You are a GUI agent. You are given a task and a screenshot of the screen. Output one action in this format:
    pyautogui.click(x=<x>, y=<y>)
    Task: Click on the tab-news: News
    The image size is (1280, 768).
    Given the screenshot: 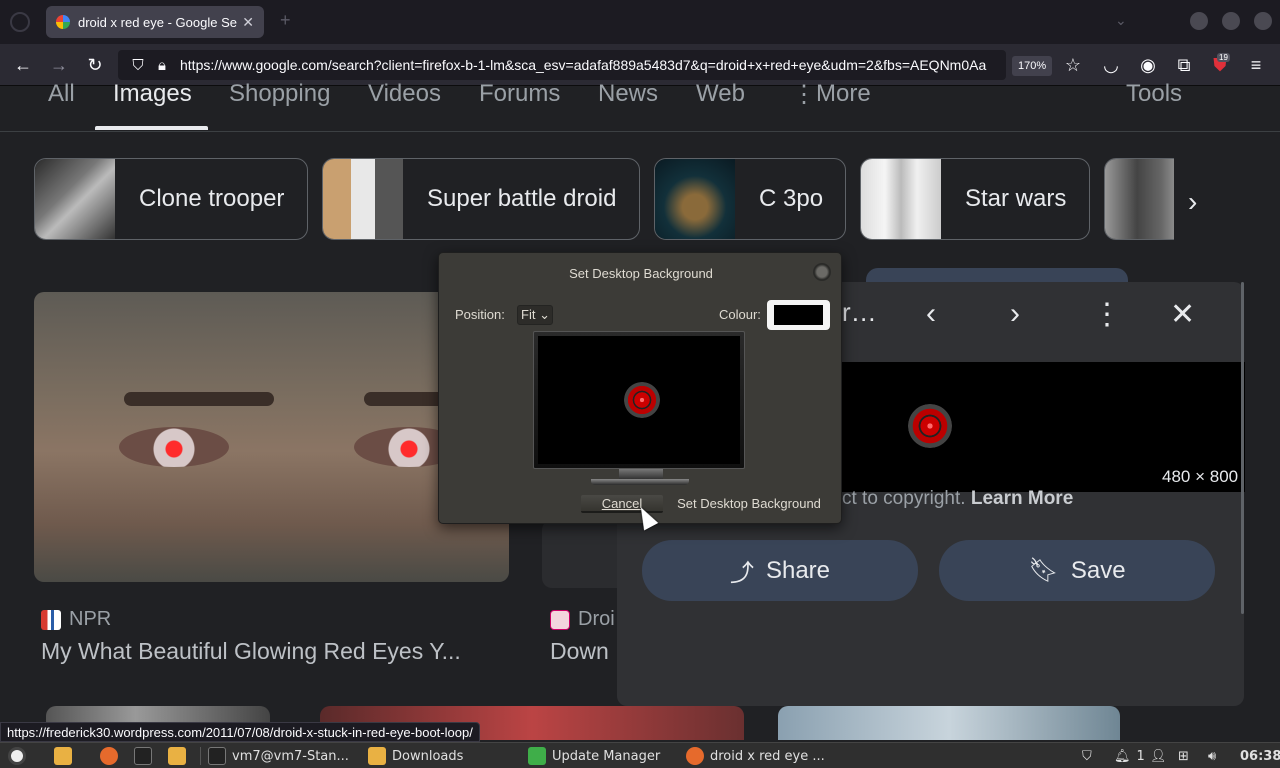 What is the action you would take?
    pyautogui.click(x=628, y=94)
    